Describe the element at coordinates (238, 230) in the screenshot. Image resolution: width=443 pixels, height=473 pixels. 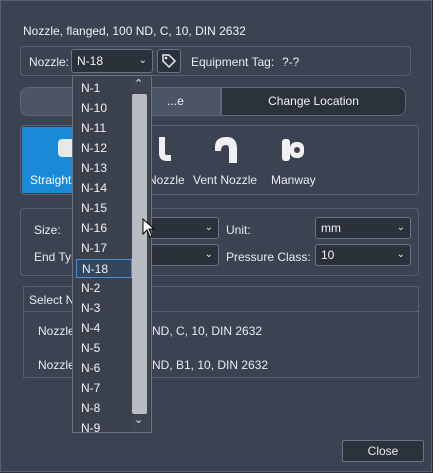
I see `unit-label: Unit:` at that location.